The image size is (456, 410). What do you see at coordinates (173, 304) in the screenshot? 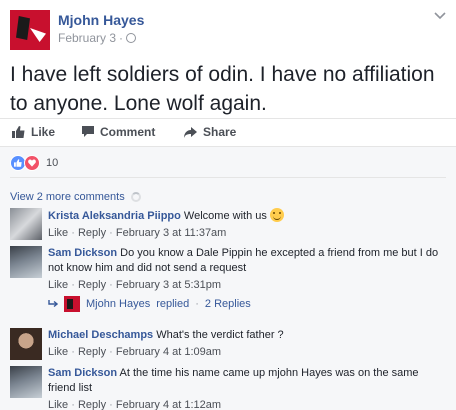
I see `replied-action: replied` at bounding box center [173, 304].